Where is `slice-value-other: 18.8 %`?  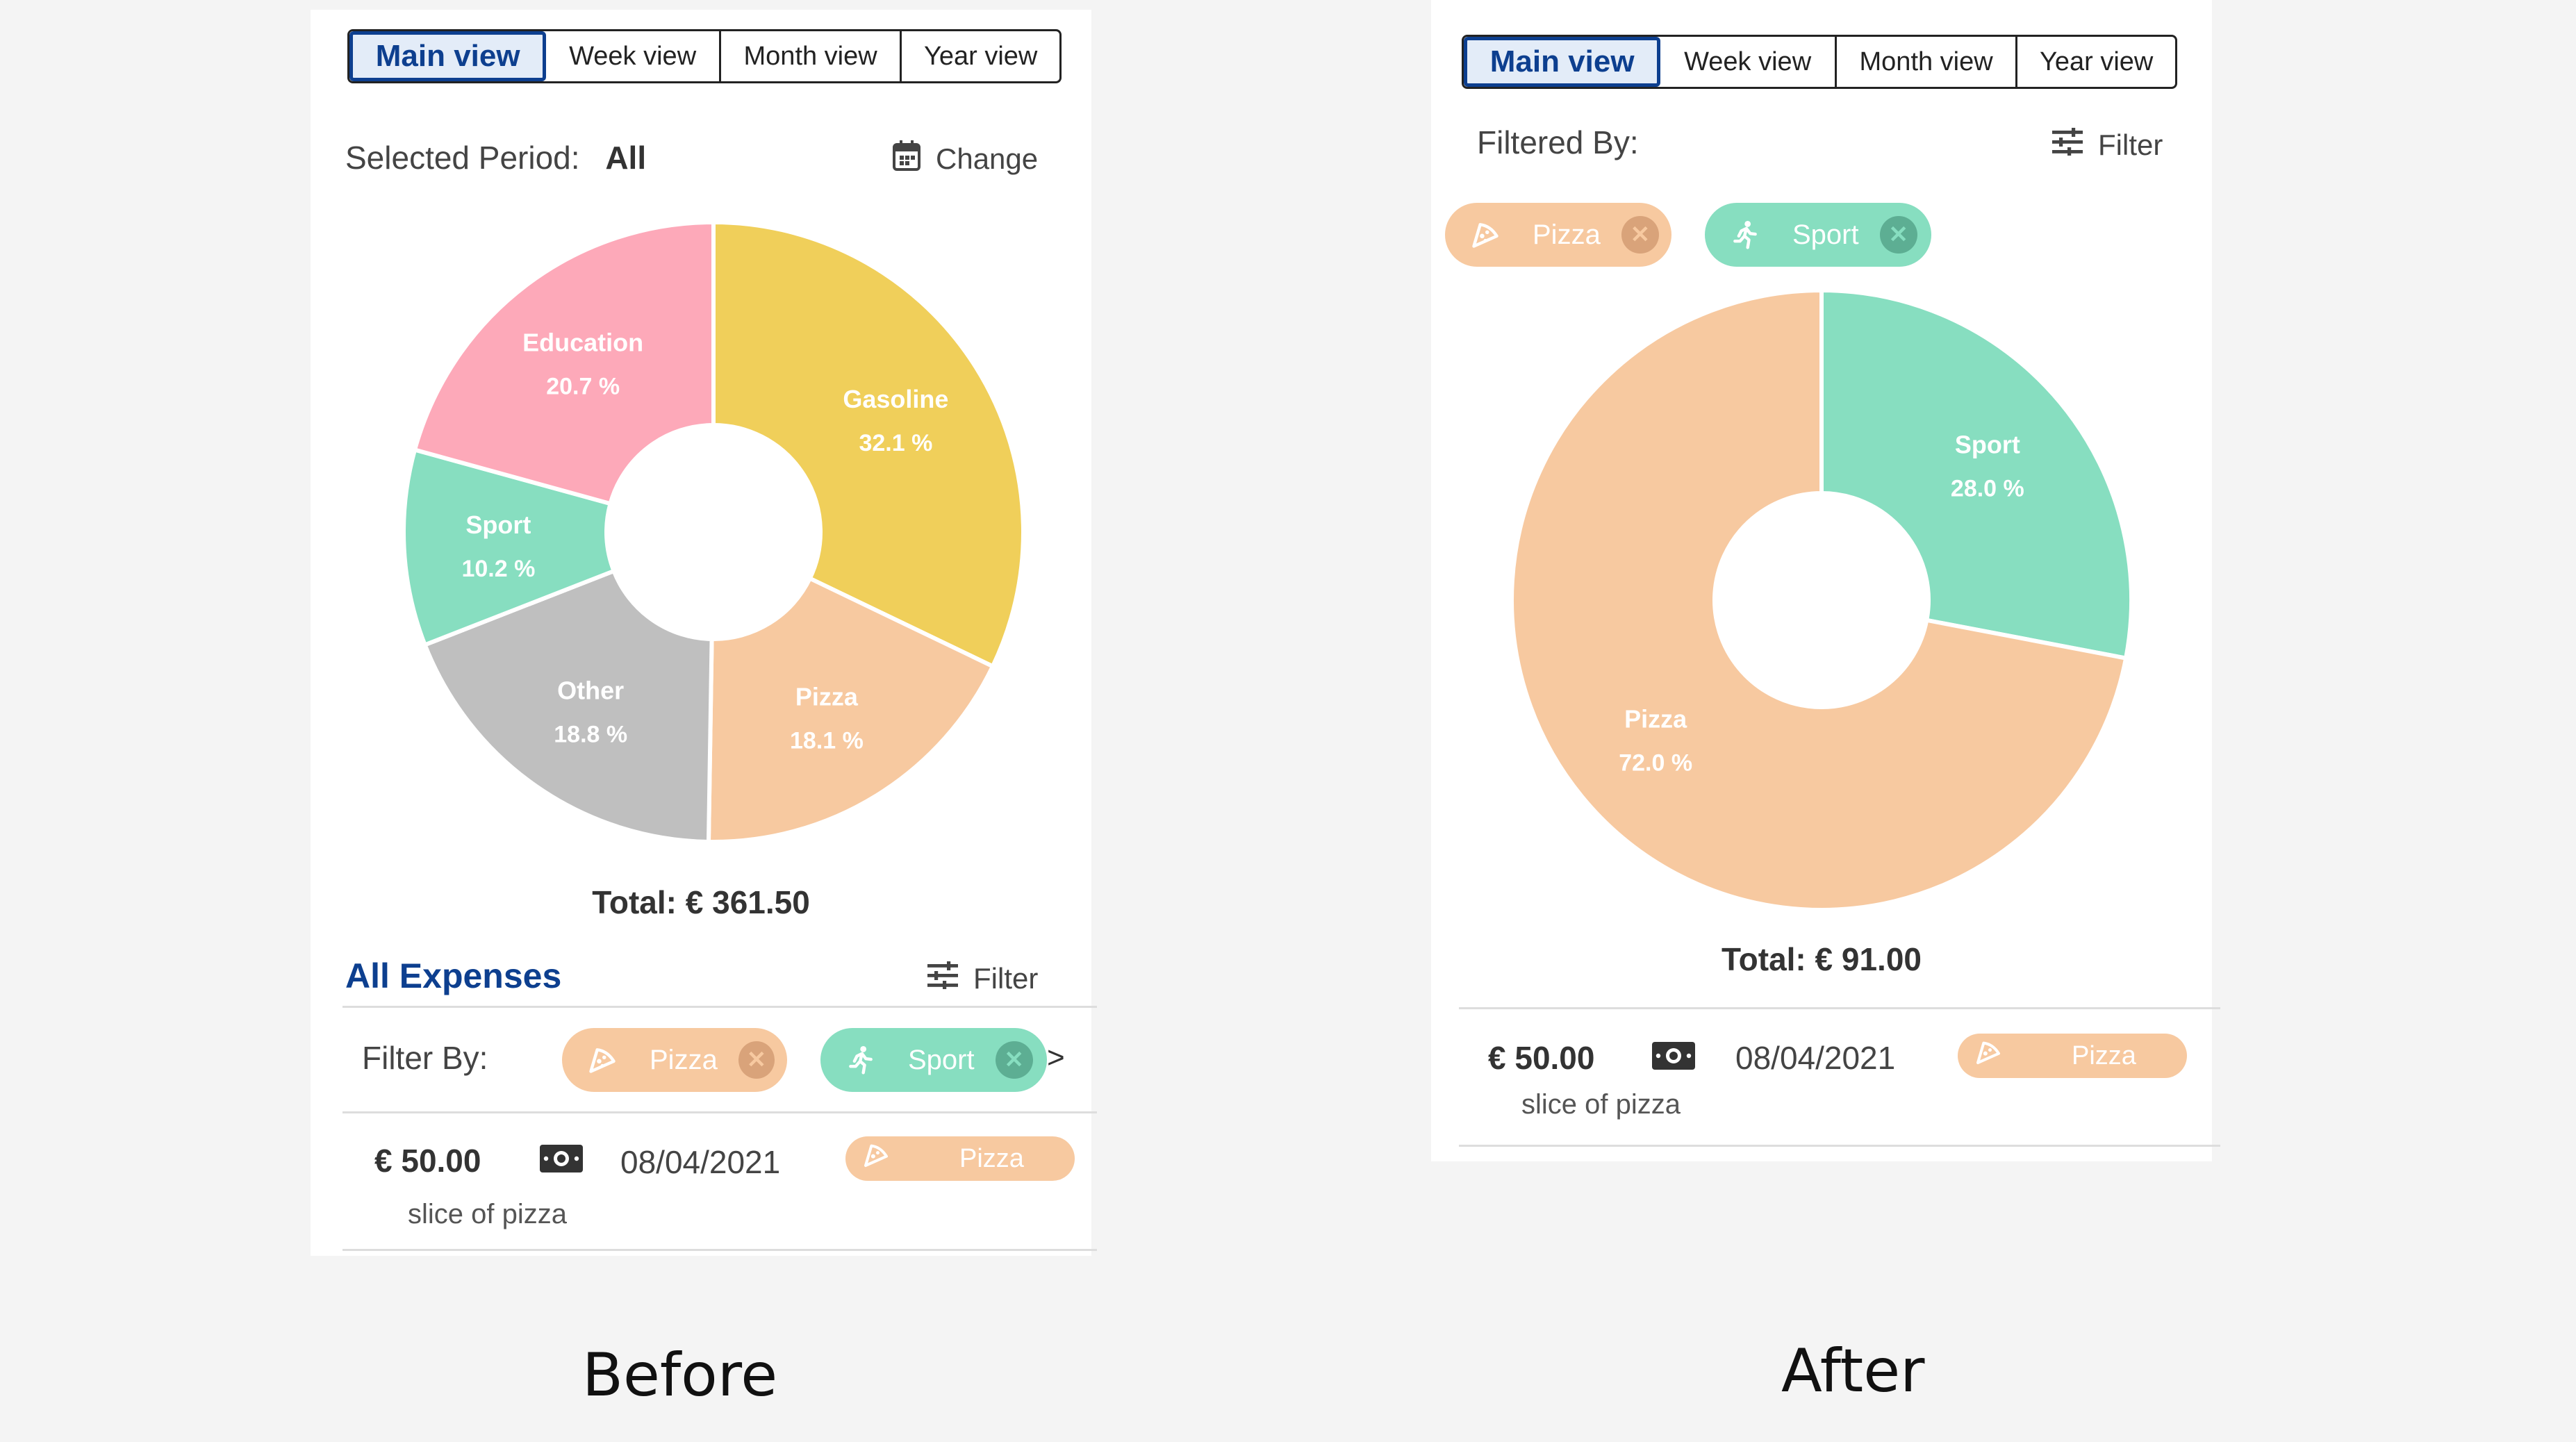
slice-value-other: 18.8 % is located at coordinates (591, 735).